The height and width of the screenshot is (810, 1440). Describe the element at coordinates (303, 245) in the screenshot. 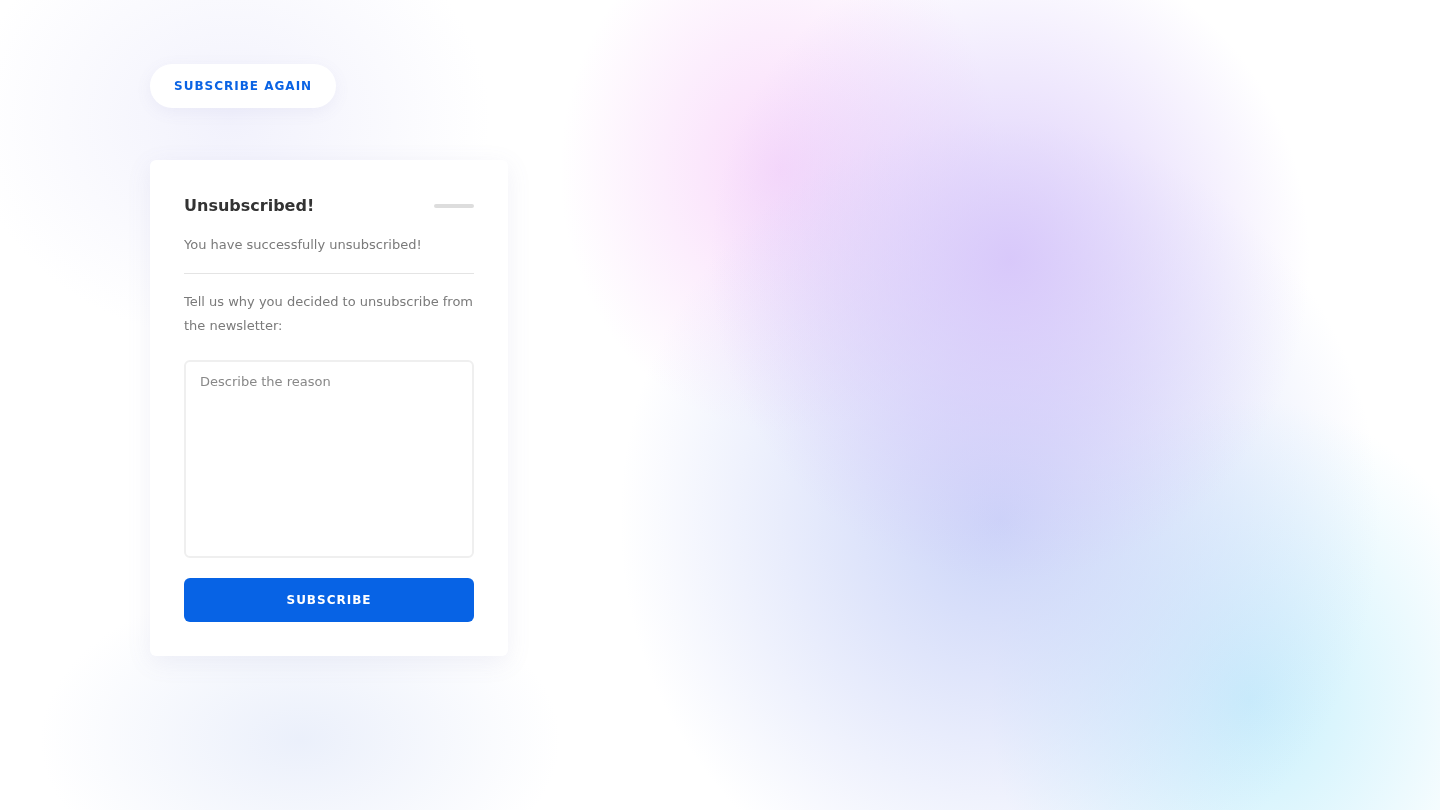

I see `success-message: You have successfully unsubscribed!` at that location.